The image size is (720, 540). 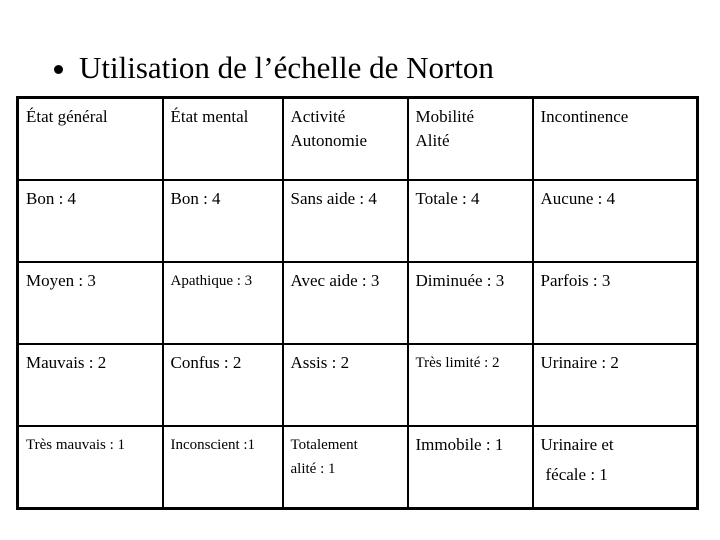 I want to click on cell-text: Totalement, so click(x=324, y=445).